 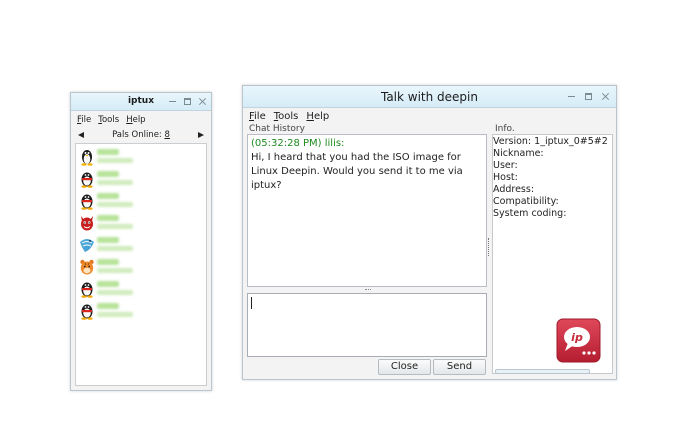 I want to click on window-title: Talk with deepin, so click(x=429, y=97).